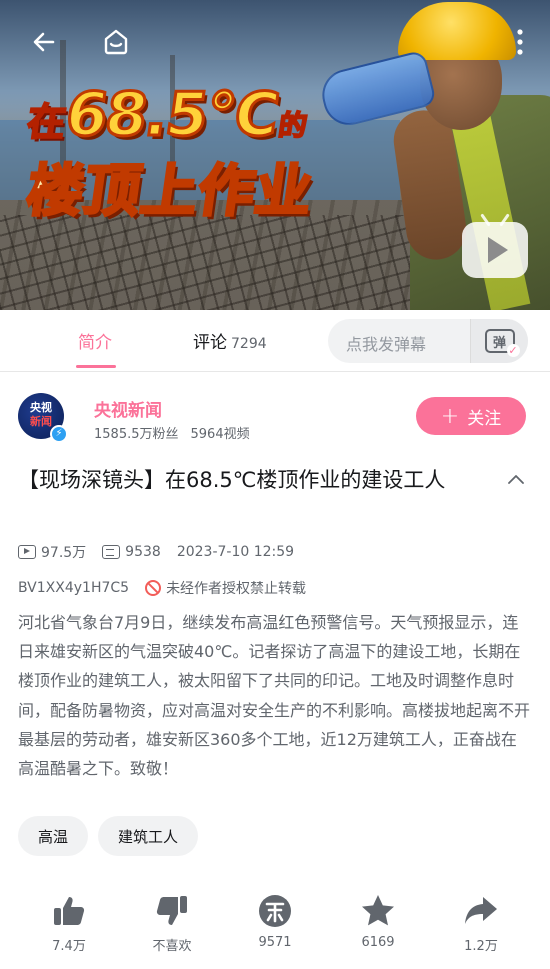  What do you see at coordinates (210, 343) in the screenshot?
I see `tab-comments-label: 评论` at bounding box center [210, 343].